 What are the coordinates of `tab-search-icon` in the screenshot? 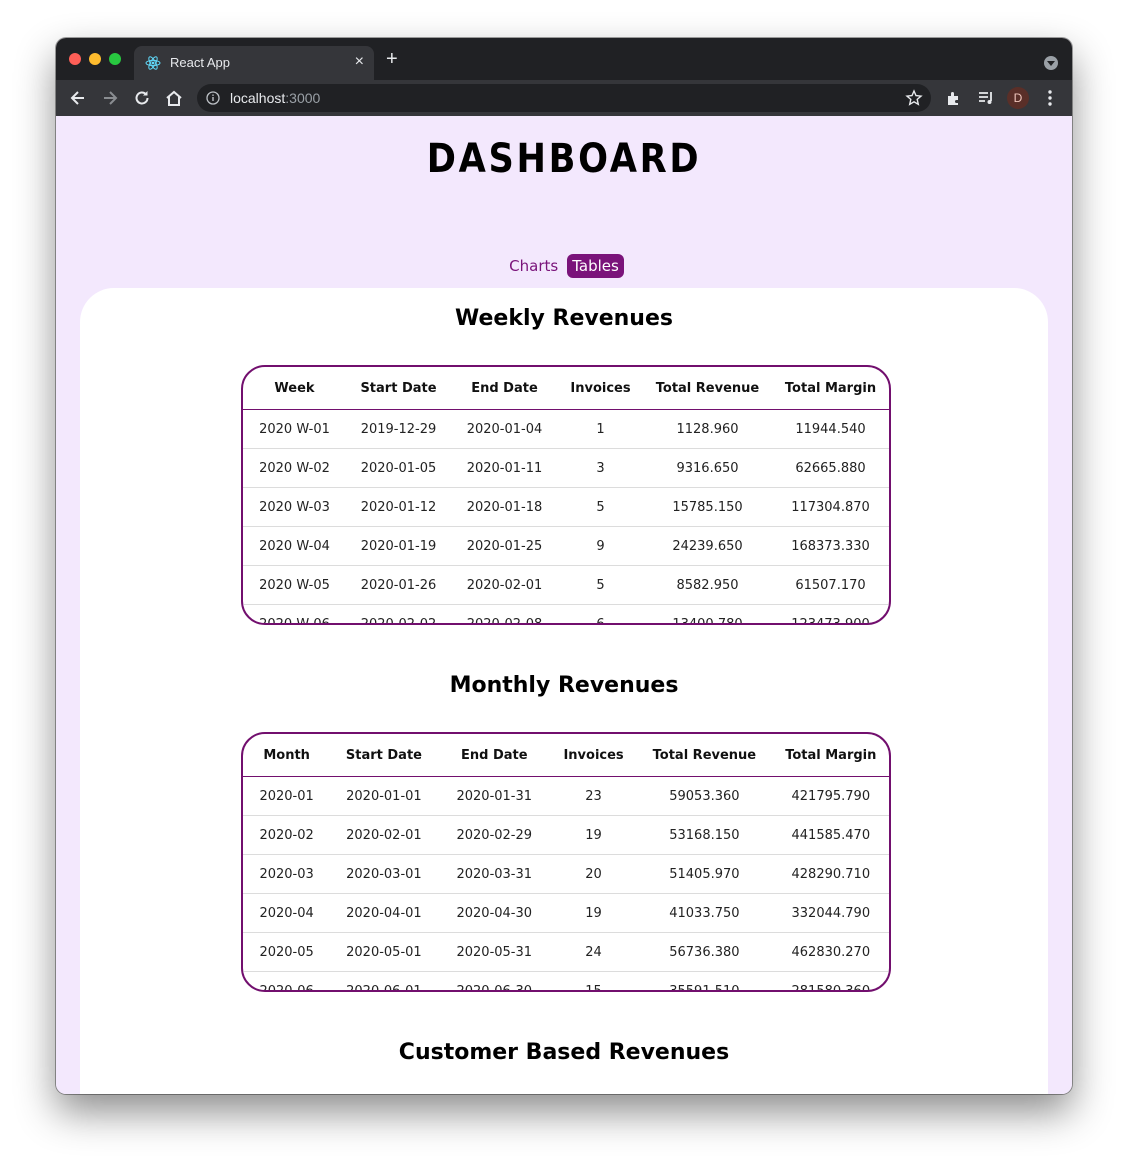 It's located at (1051, 63).